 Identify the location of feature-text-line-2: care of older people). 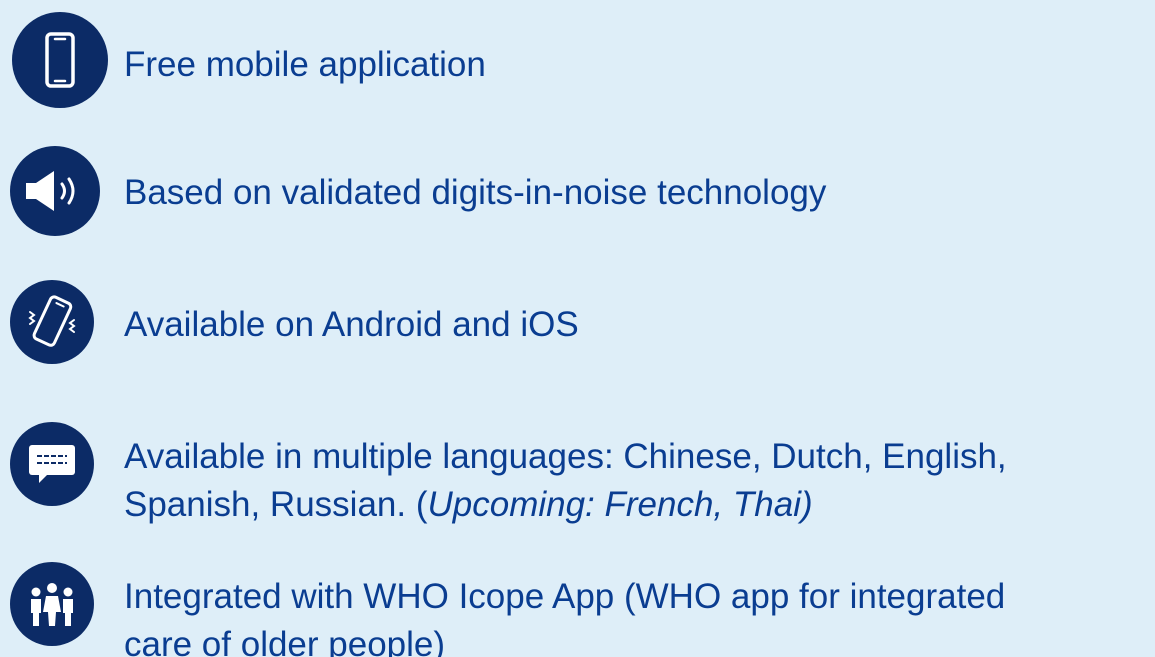
(285, 641).